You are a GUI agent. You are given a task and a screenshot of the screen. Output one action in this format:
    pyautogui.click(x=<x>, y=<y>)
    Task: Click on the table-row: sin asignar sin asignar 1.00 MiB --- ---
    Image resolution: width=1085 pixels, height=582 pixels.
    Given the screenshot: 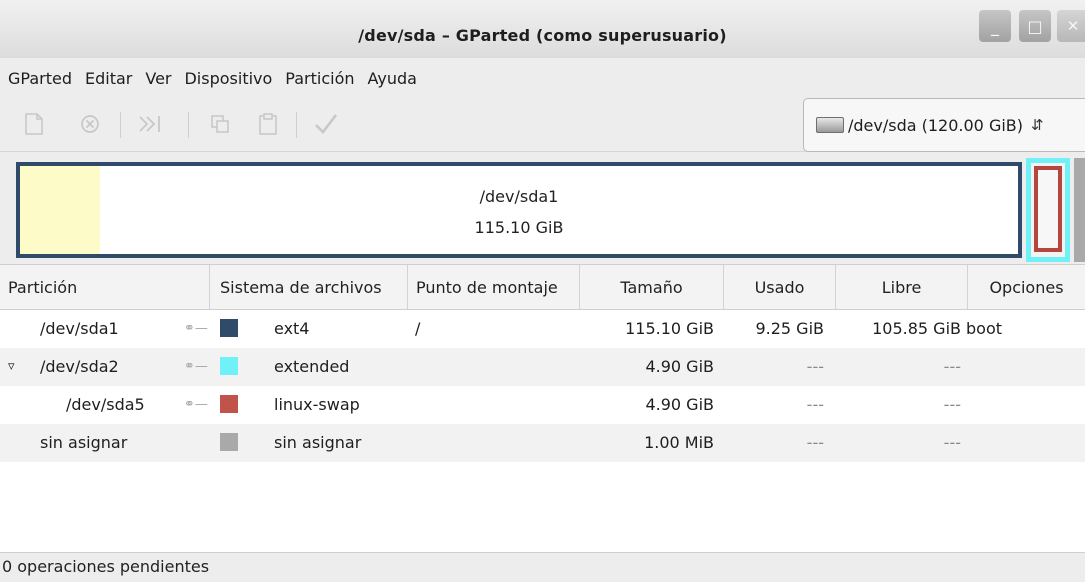 What is the action you would take?
    pyautogui.click(x=542, y=443)
    